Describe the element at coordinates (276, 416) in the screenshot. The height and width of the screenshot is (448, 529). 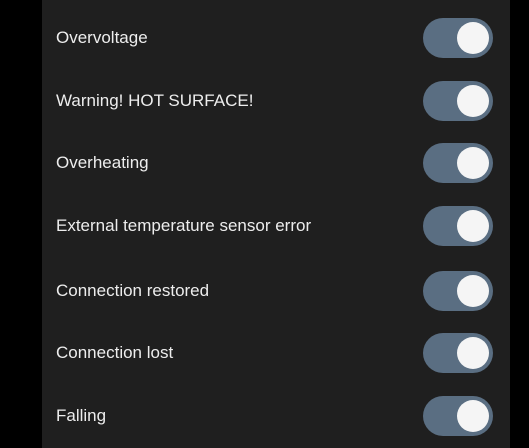
I see `setting-row-falling: Falling` at that location.